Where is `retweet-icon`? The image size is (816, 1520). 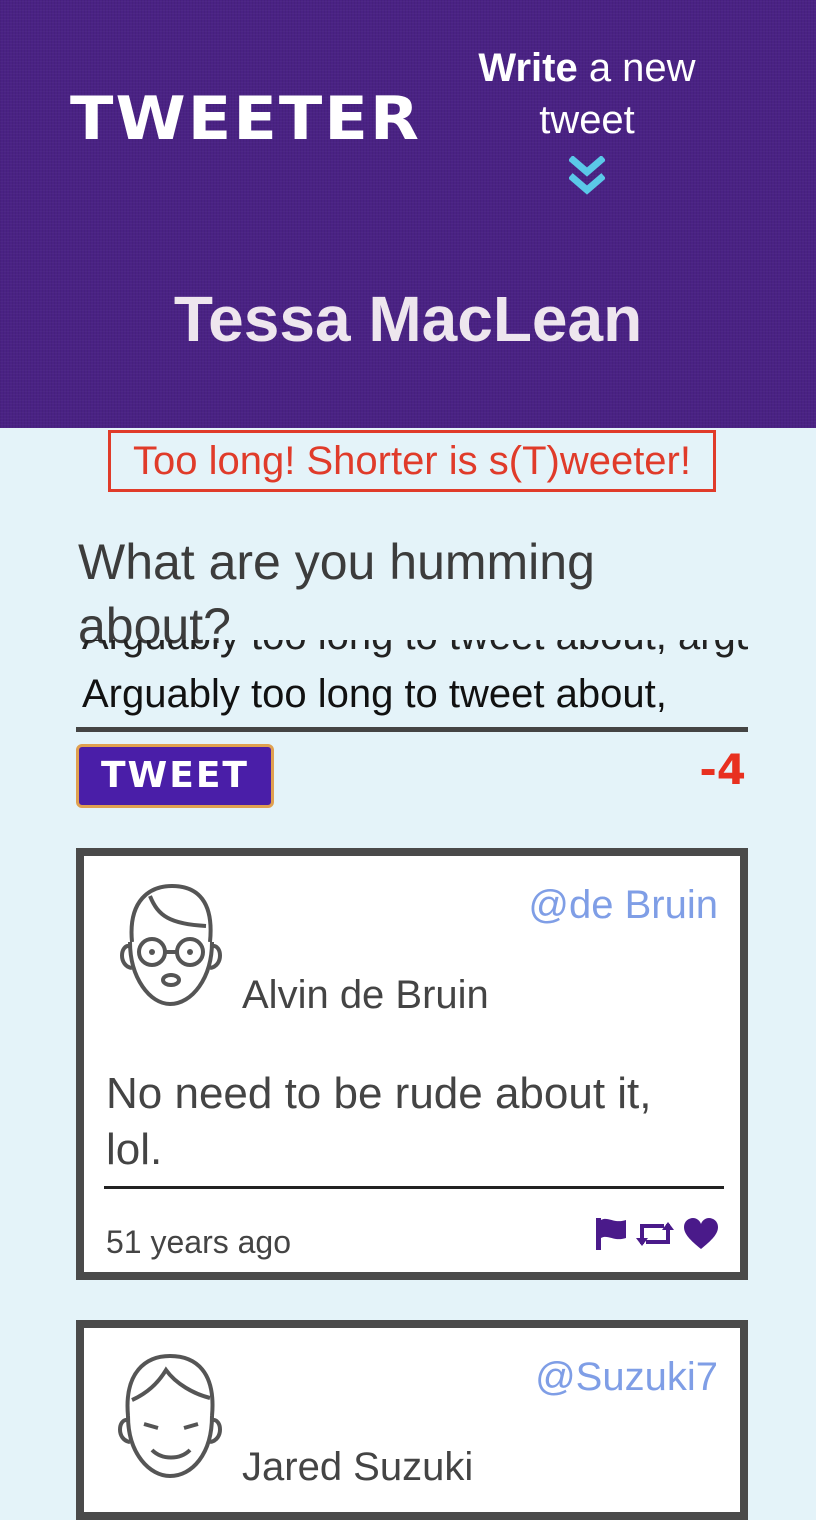 retweet-icon is located at coordinates (655, 1236).